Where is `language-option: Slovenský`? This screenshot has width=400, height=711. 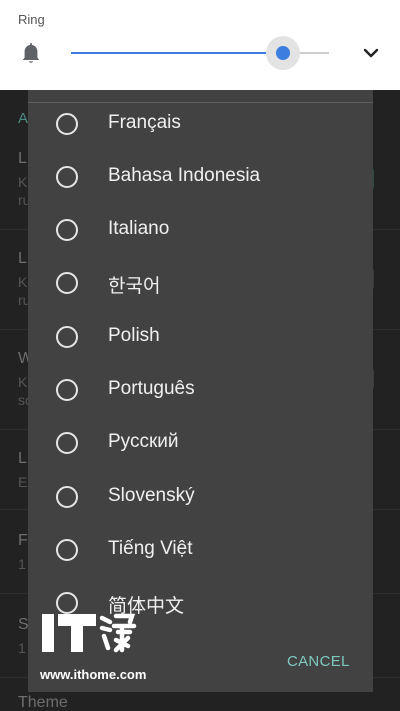
language-option: Slovenský is located at coordinates (200, 497).